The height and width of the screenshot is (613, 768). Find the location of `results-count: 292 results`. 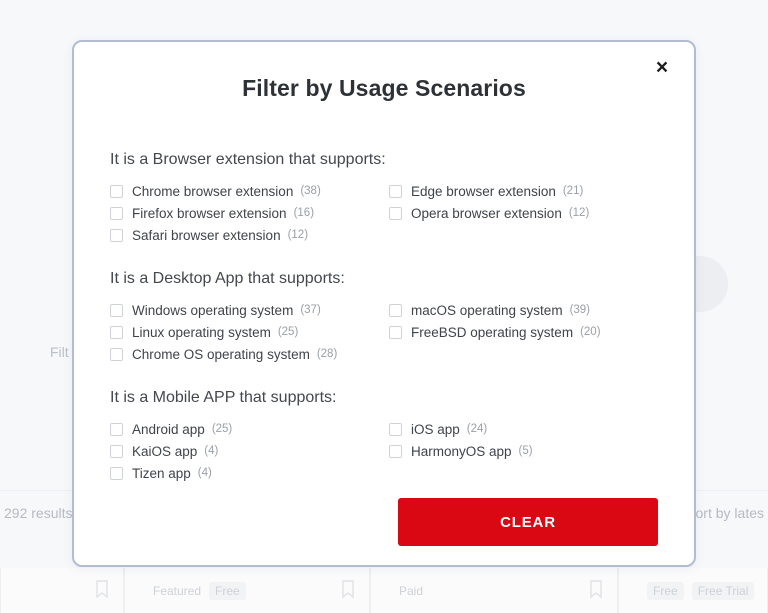

results-count: 292 results is located at coordinates (38, 512).